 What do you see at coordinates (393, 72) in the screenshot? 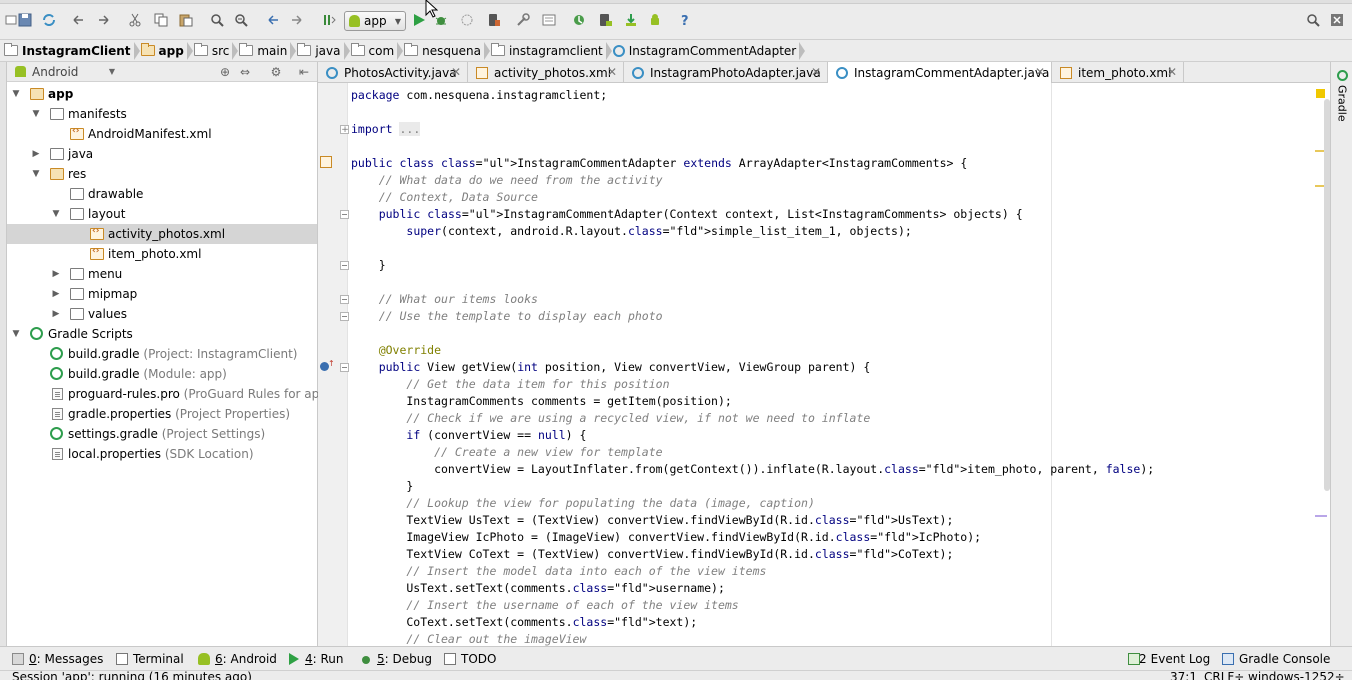
I see `tab-photos-activity: PhotosActivity.java ✕` at bounding box center [393, 72].